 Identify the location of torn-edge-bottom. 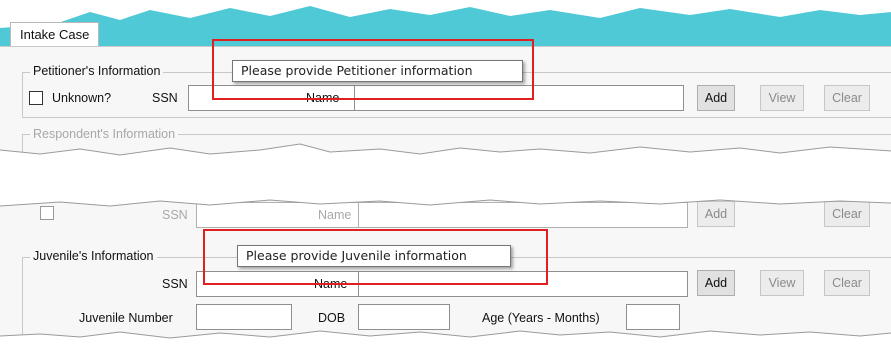
(445, 338).